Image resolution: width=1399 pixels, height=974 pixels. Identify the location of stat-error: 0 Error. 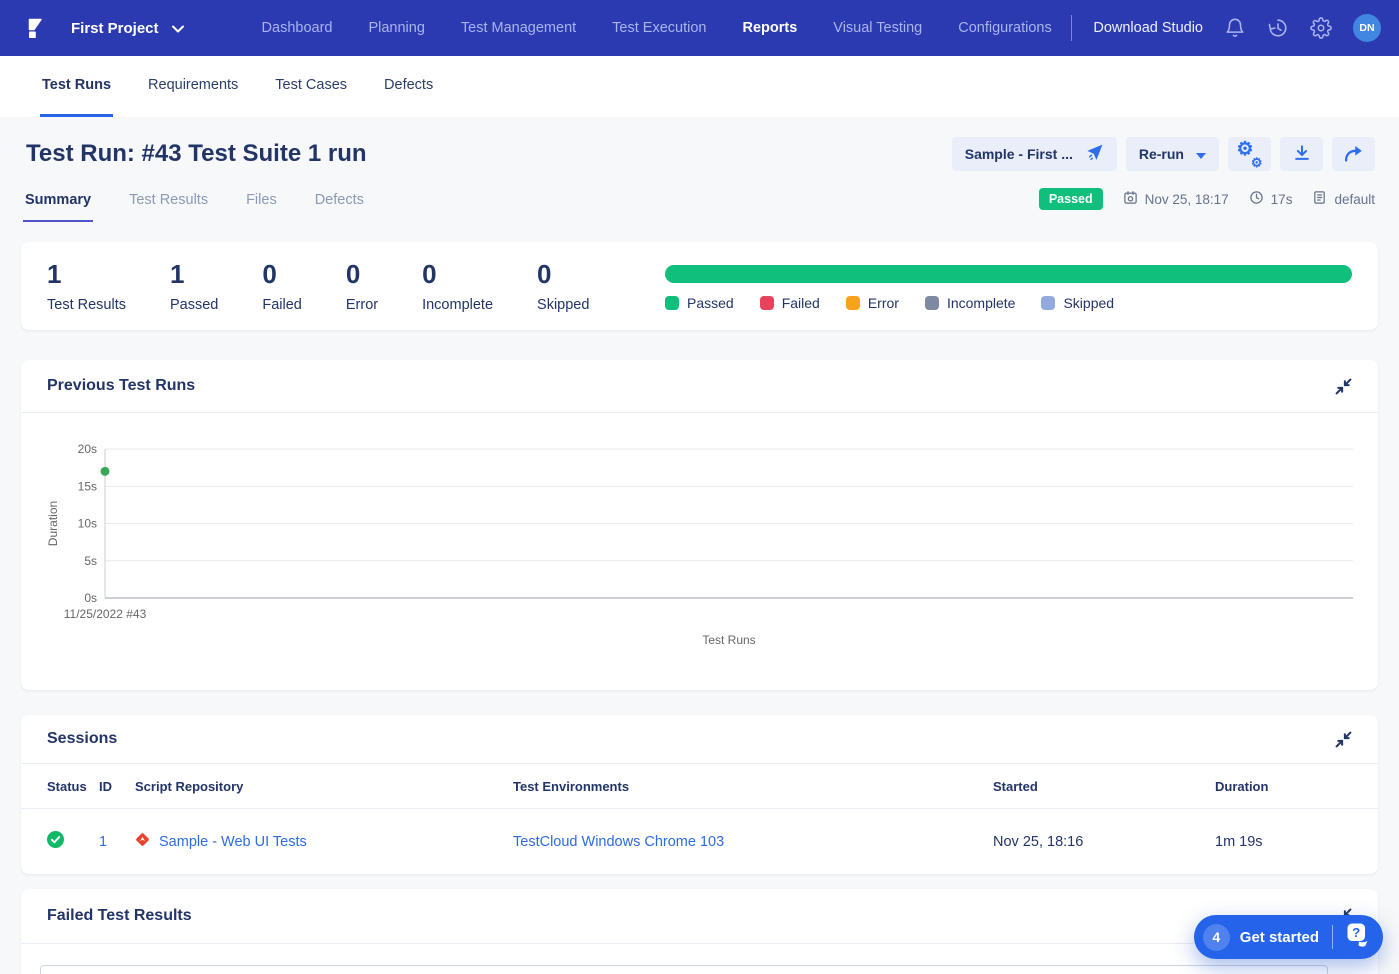
(362, 286).